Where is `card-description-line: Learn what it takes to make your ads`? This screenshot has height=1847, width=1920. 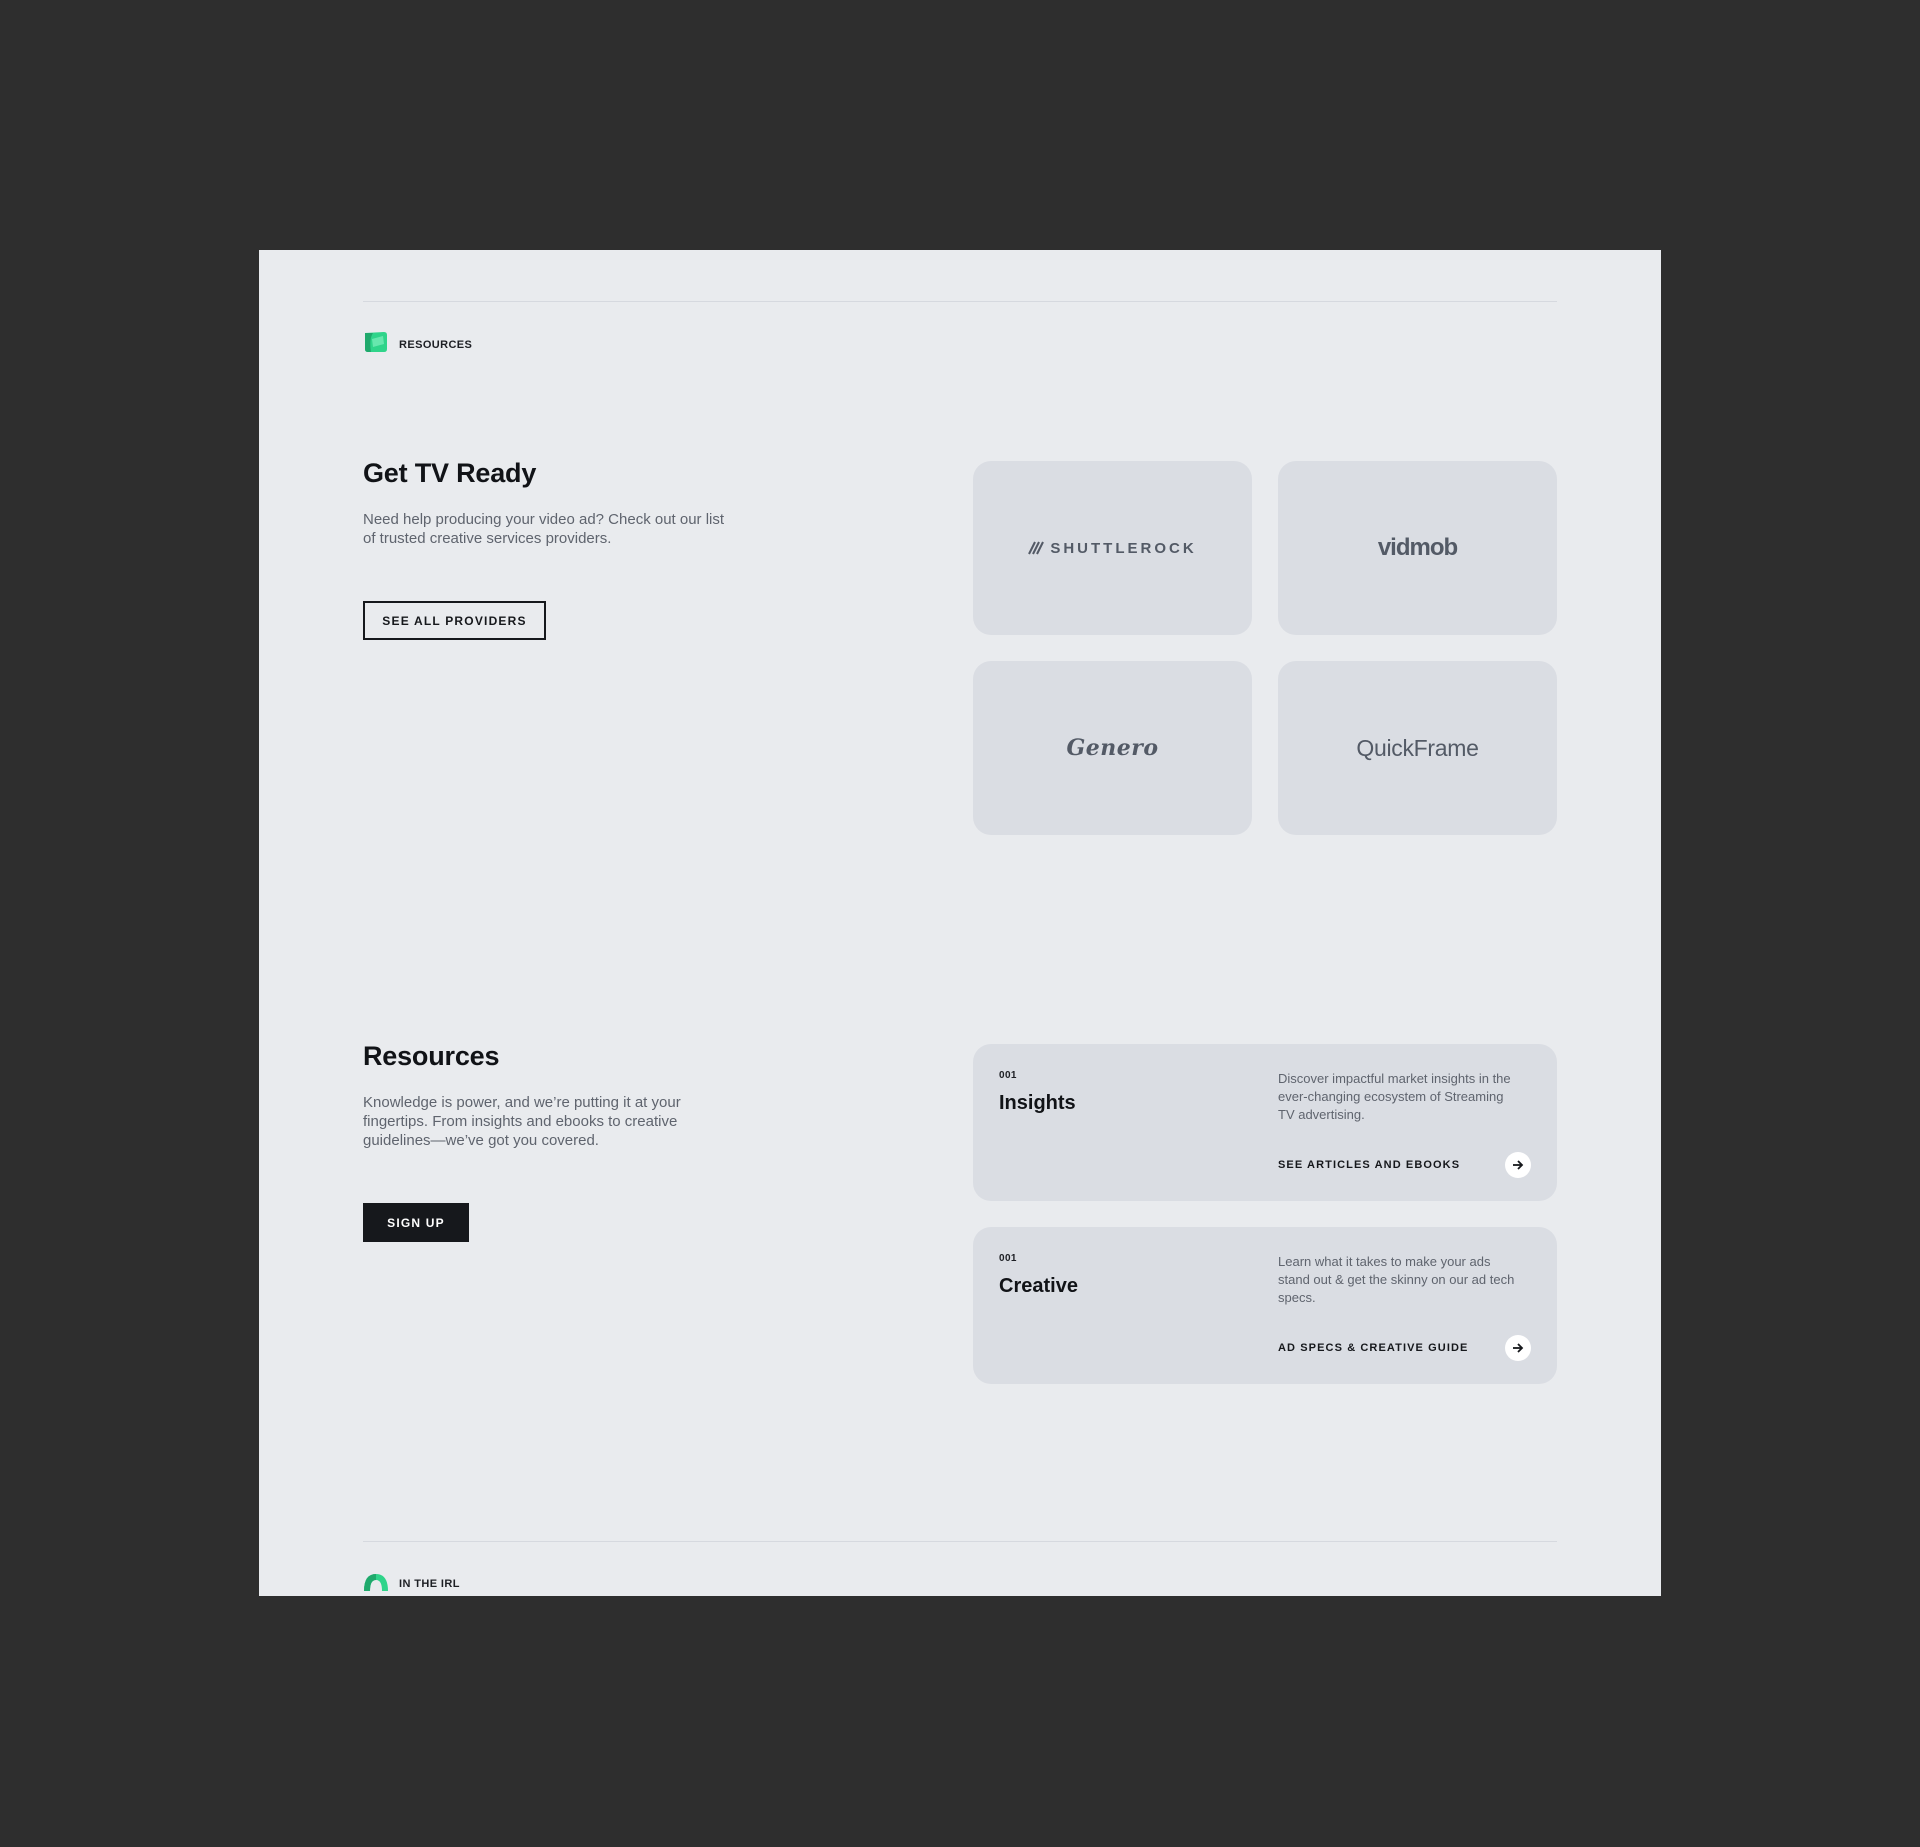
card-description-line: Learn what it takes to make your ads is located at coordinates (1384, 1261).